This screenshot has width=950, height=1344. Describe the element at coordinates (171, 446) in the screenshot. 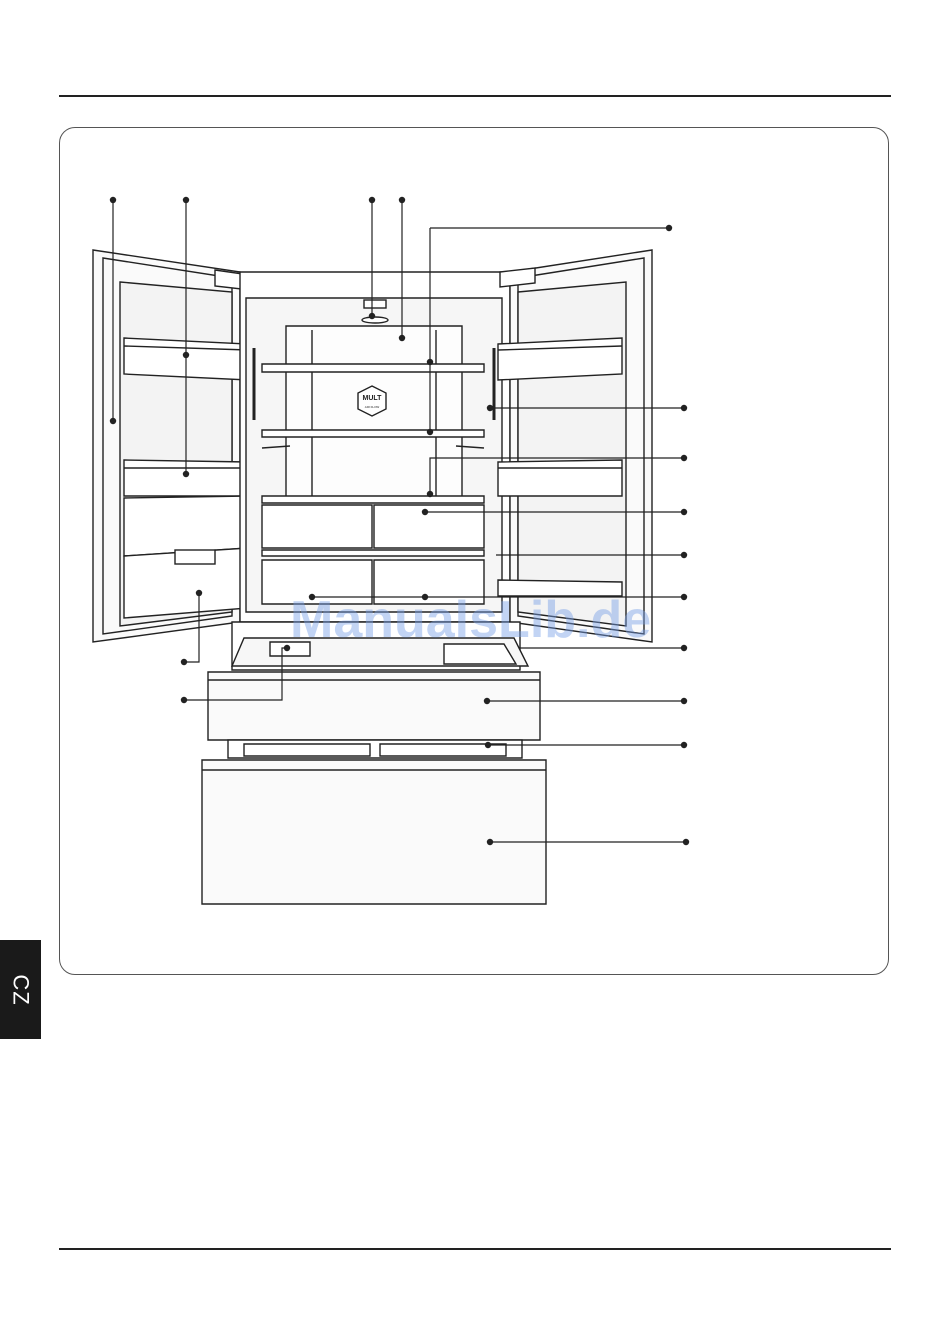

I see `left-door` at that location.